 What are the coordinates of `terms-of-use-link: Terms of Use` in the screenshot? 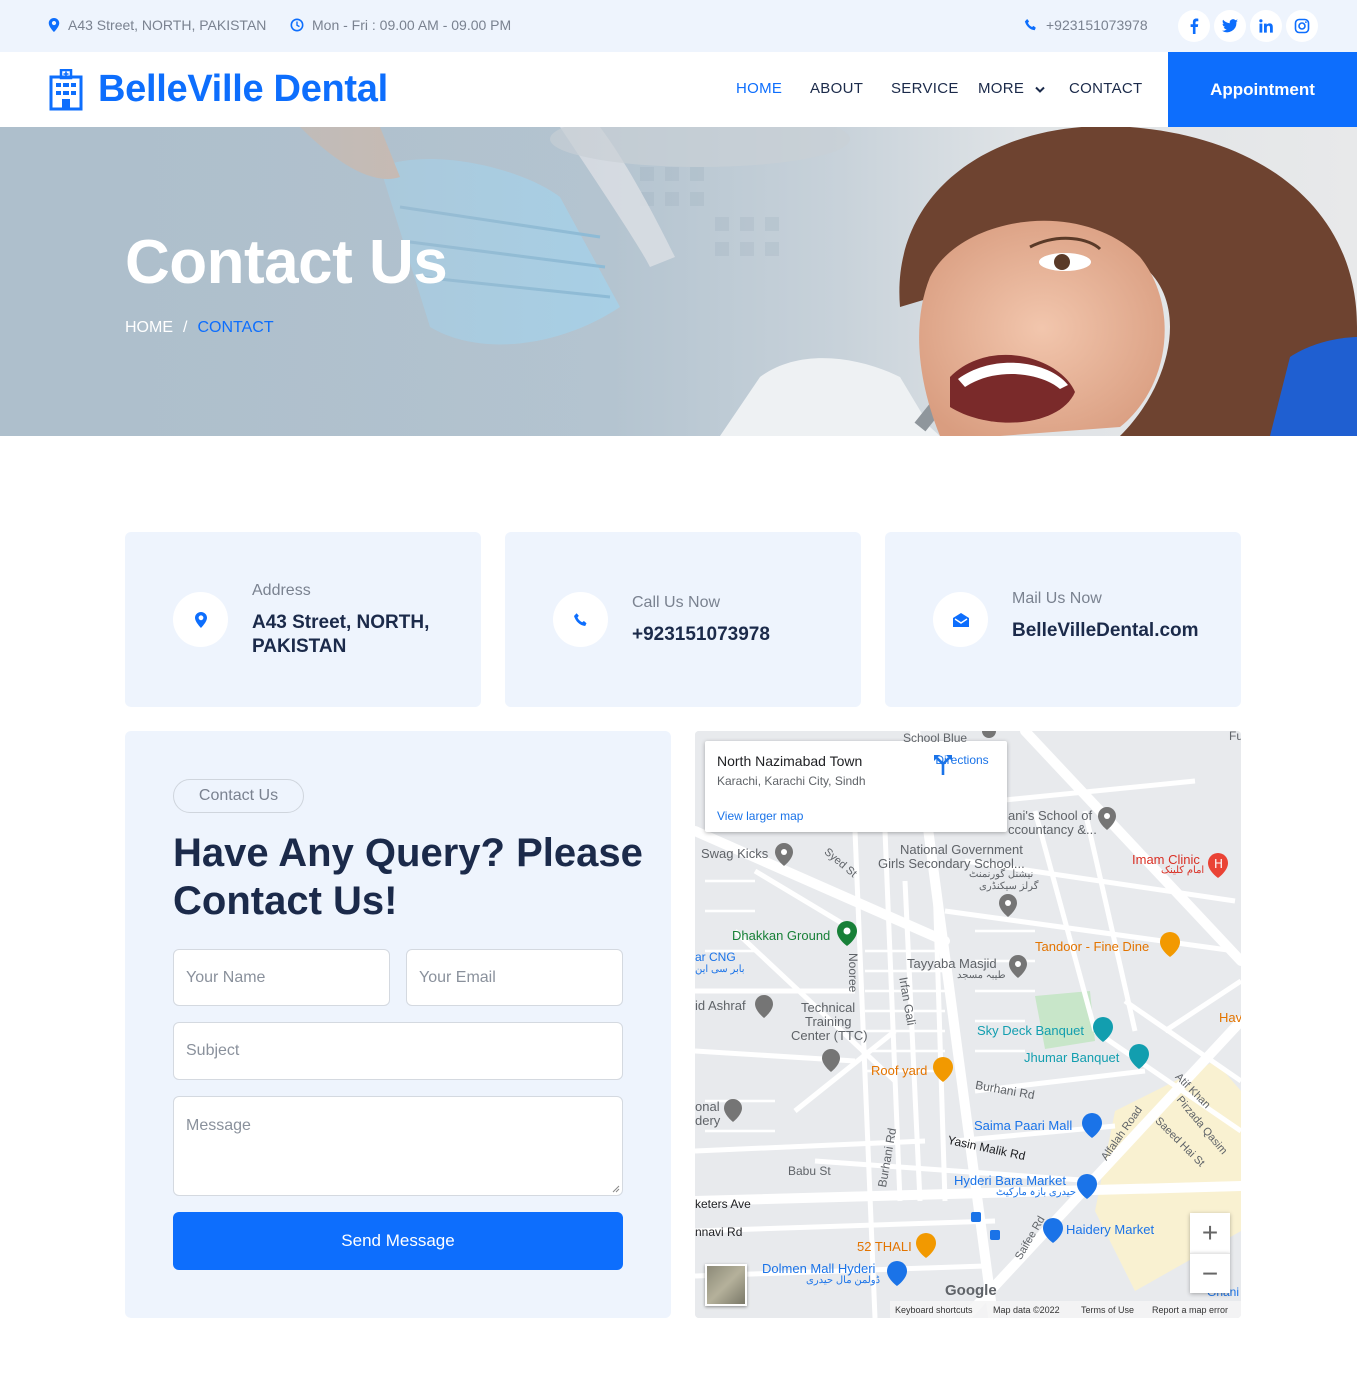 It's located at (1107, 1310).